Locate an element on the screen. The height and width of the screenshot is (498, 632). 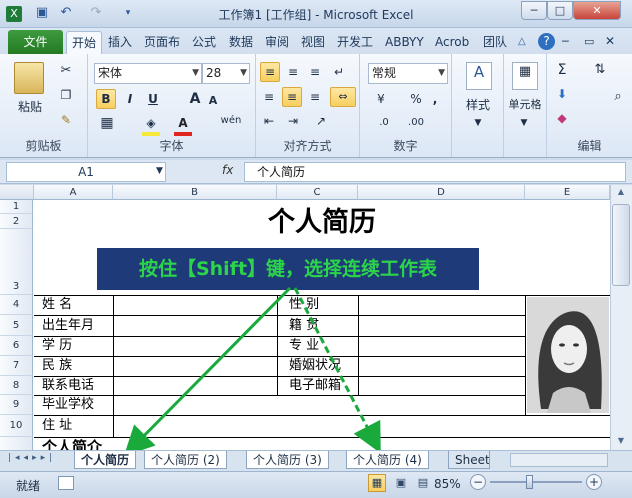
tab-review: 审阅 is located at coordinates (277, 42).